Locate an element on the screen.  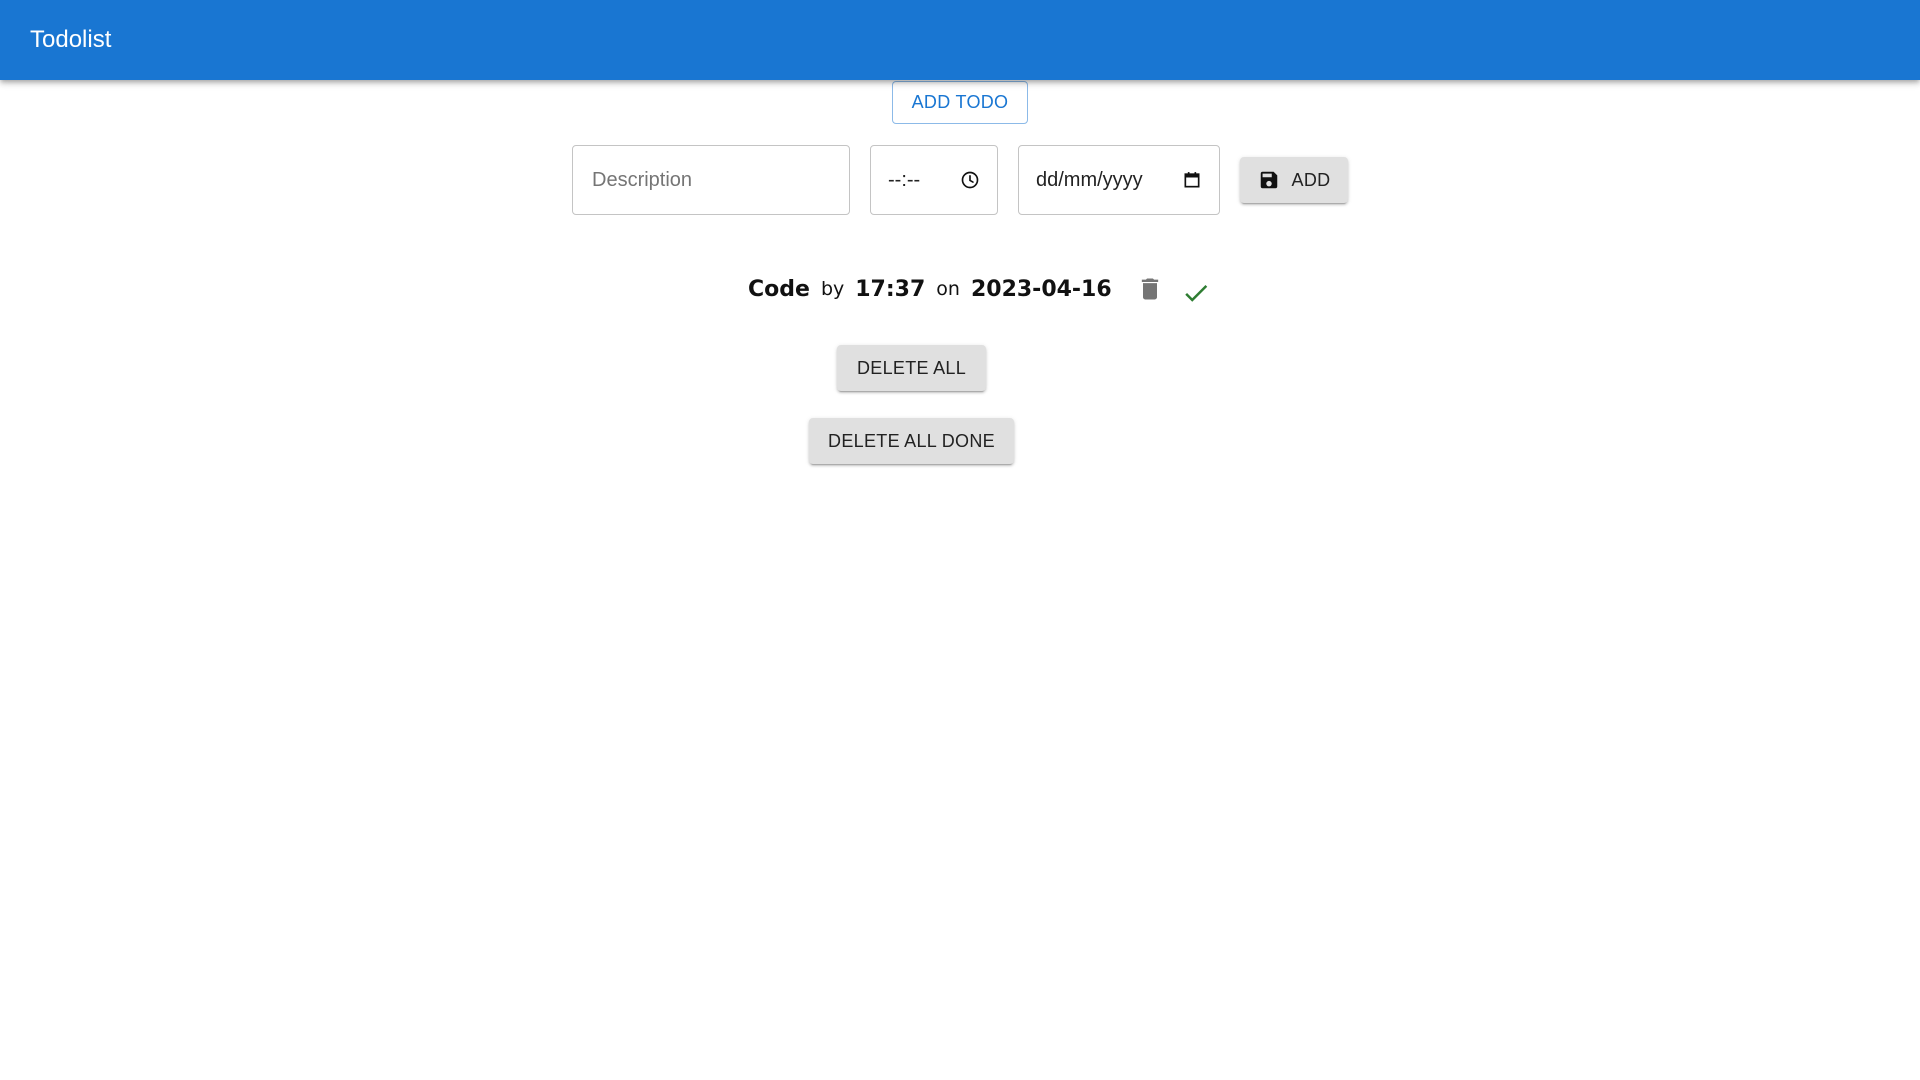
add-button: ADD is located at coordinates (1294, 180).